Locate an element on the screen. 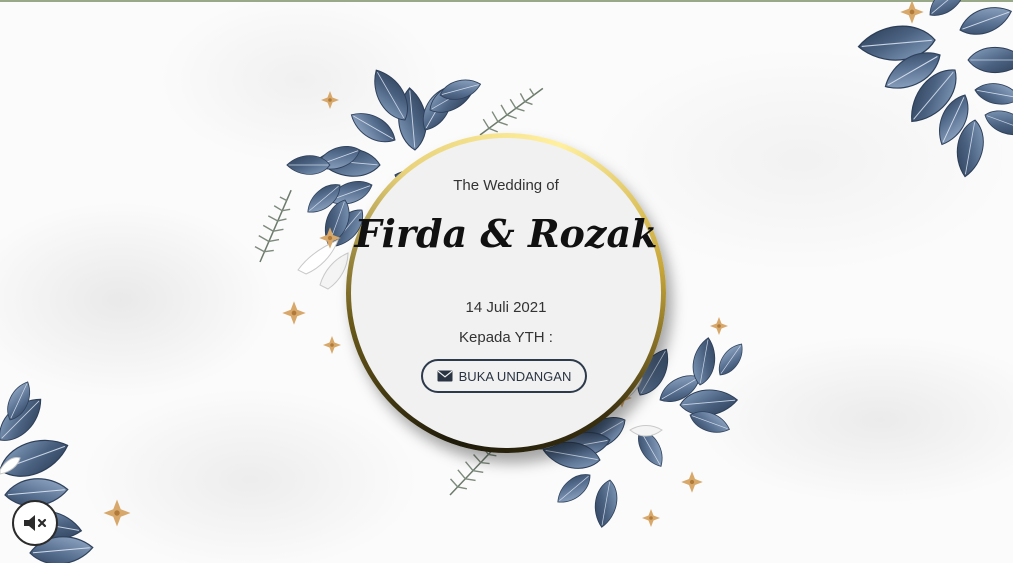 This screenshot has width=1013, height=563. wedding-date: 14 Juli 2021 is located at coordinates (506, 307).